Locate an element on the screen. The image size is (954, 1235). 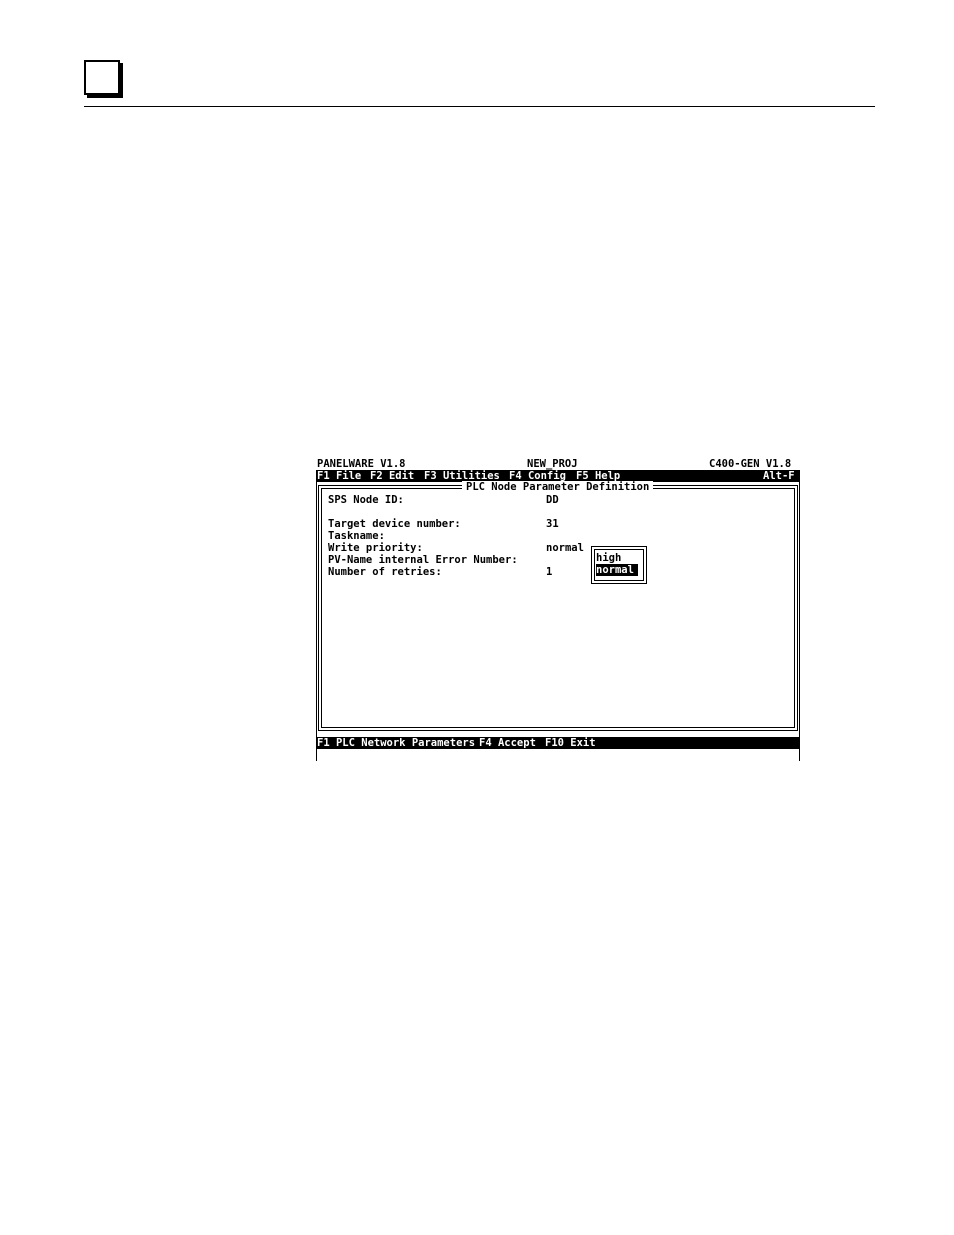
field-value-write-priority: normal is located at coordinates (565, 548).